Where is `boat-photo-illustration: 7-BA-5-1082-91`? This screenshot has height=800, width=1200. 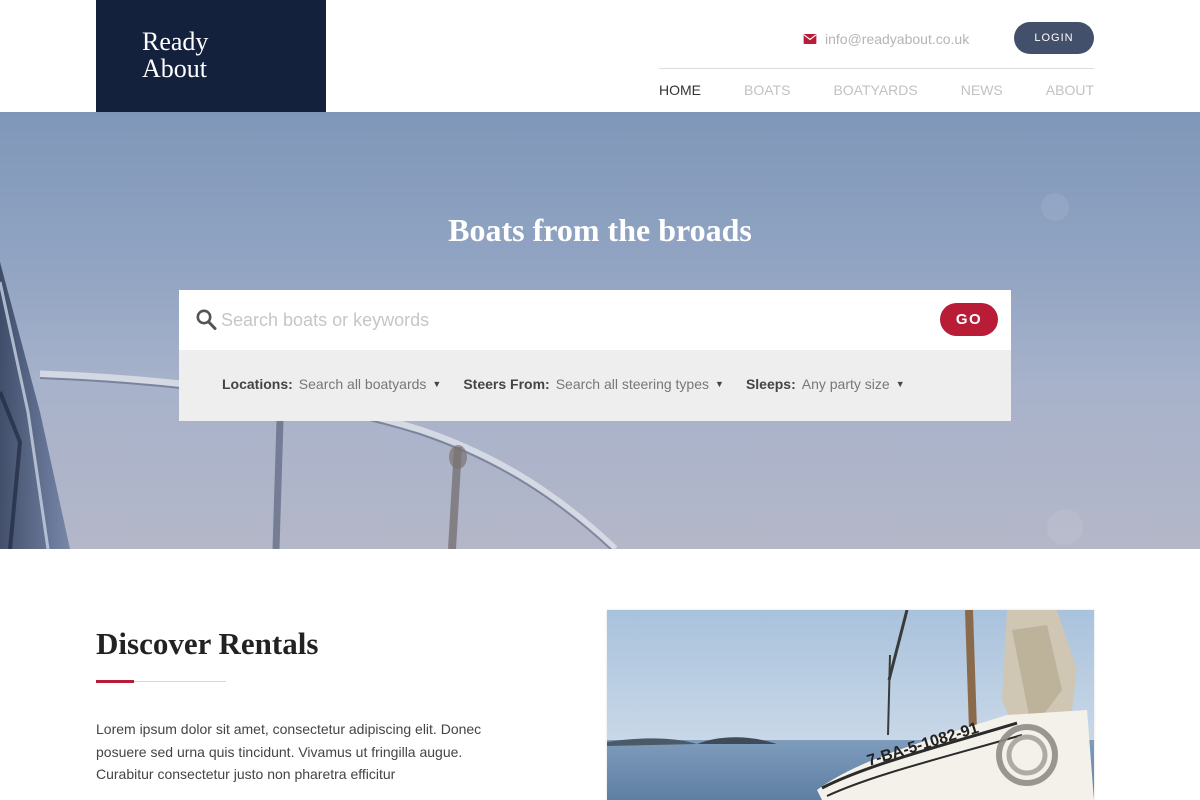 boat-photo-illustration: 7-BA-5-1082-91 is located at coordinates (850, 705).